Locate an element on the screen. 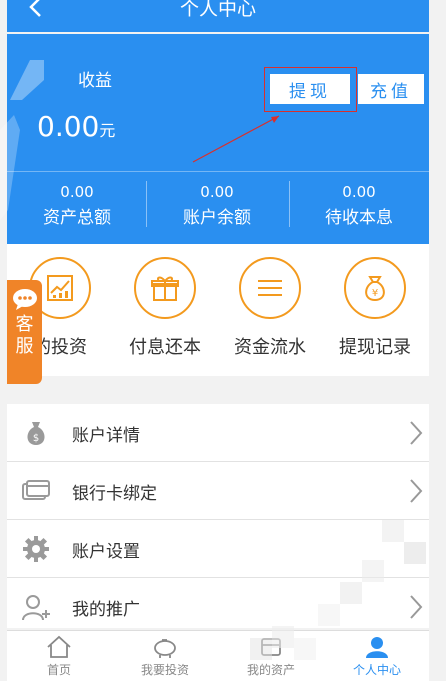 The image size is (446, 681). money-bag-icon: $ is located at coordinates (36, 433).